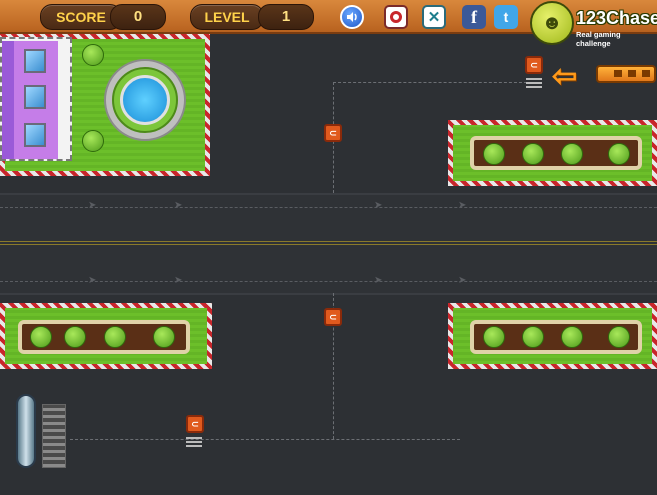 This screenshot has width=657, height=495. I want to click on speaker-glyph, so click(352, 17).